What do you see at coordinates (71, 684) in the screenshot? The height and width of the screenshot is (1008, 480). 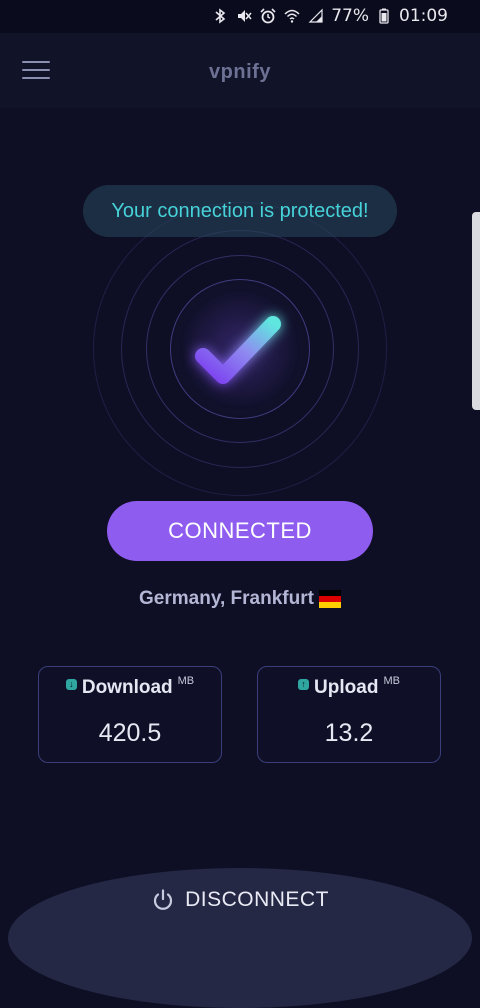 I see `download-icon: ↓` at bounding box center [71, 684].